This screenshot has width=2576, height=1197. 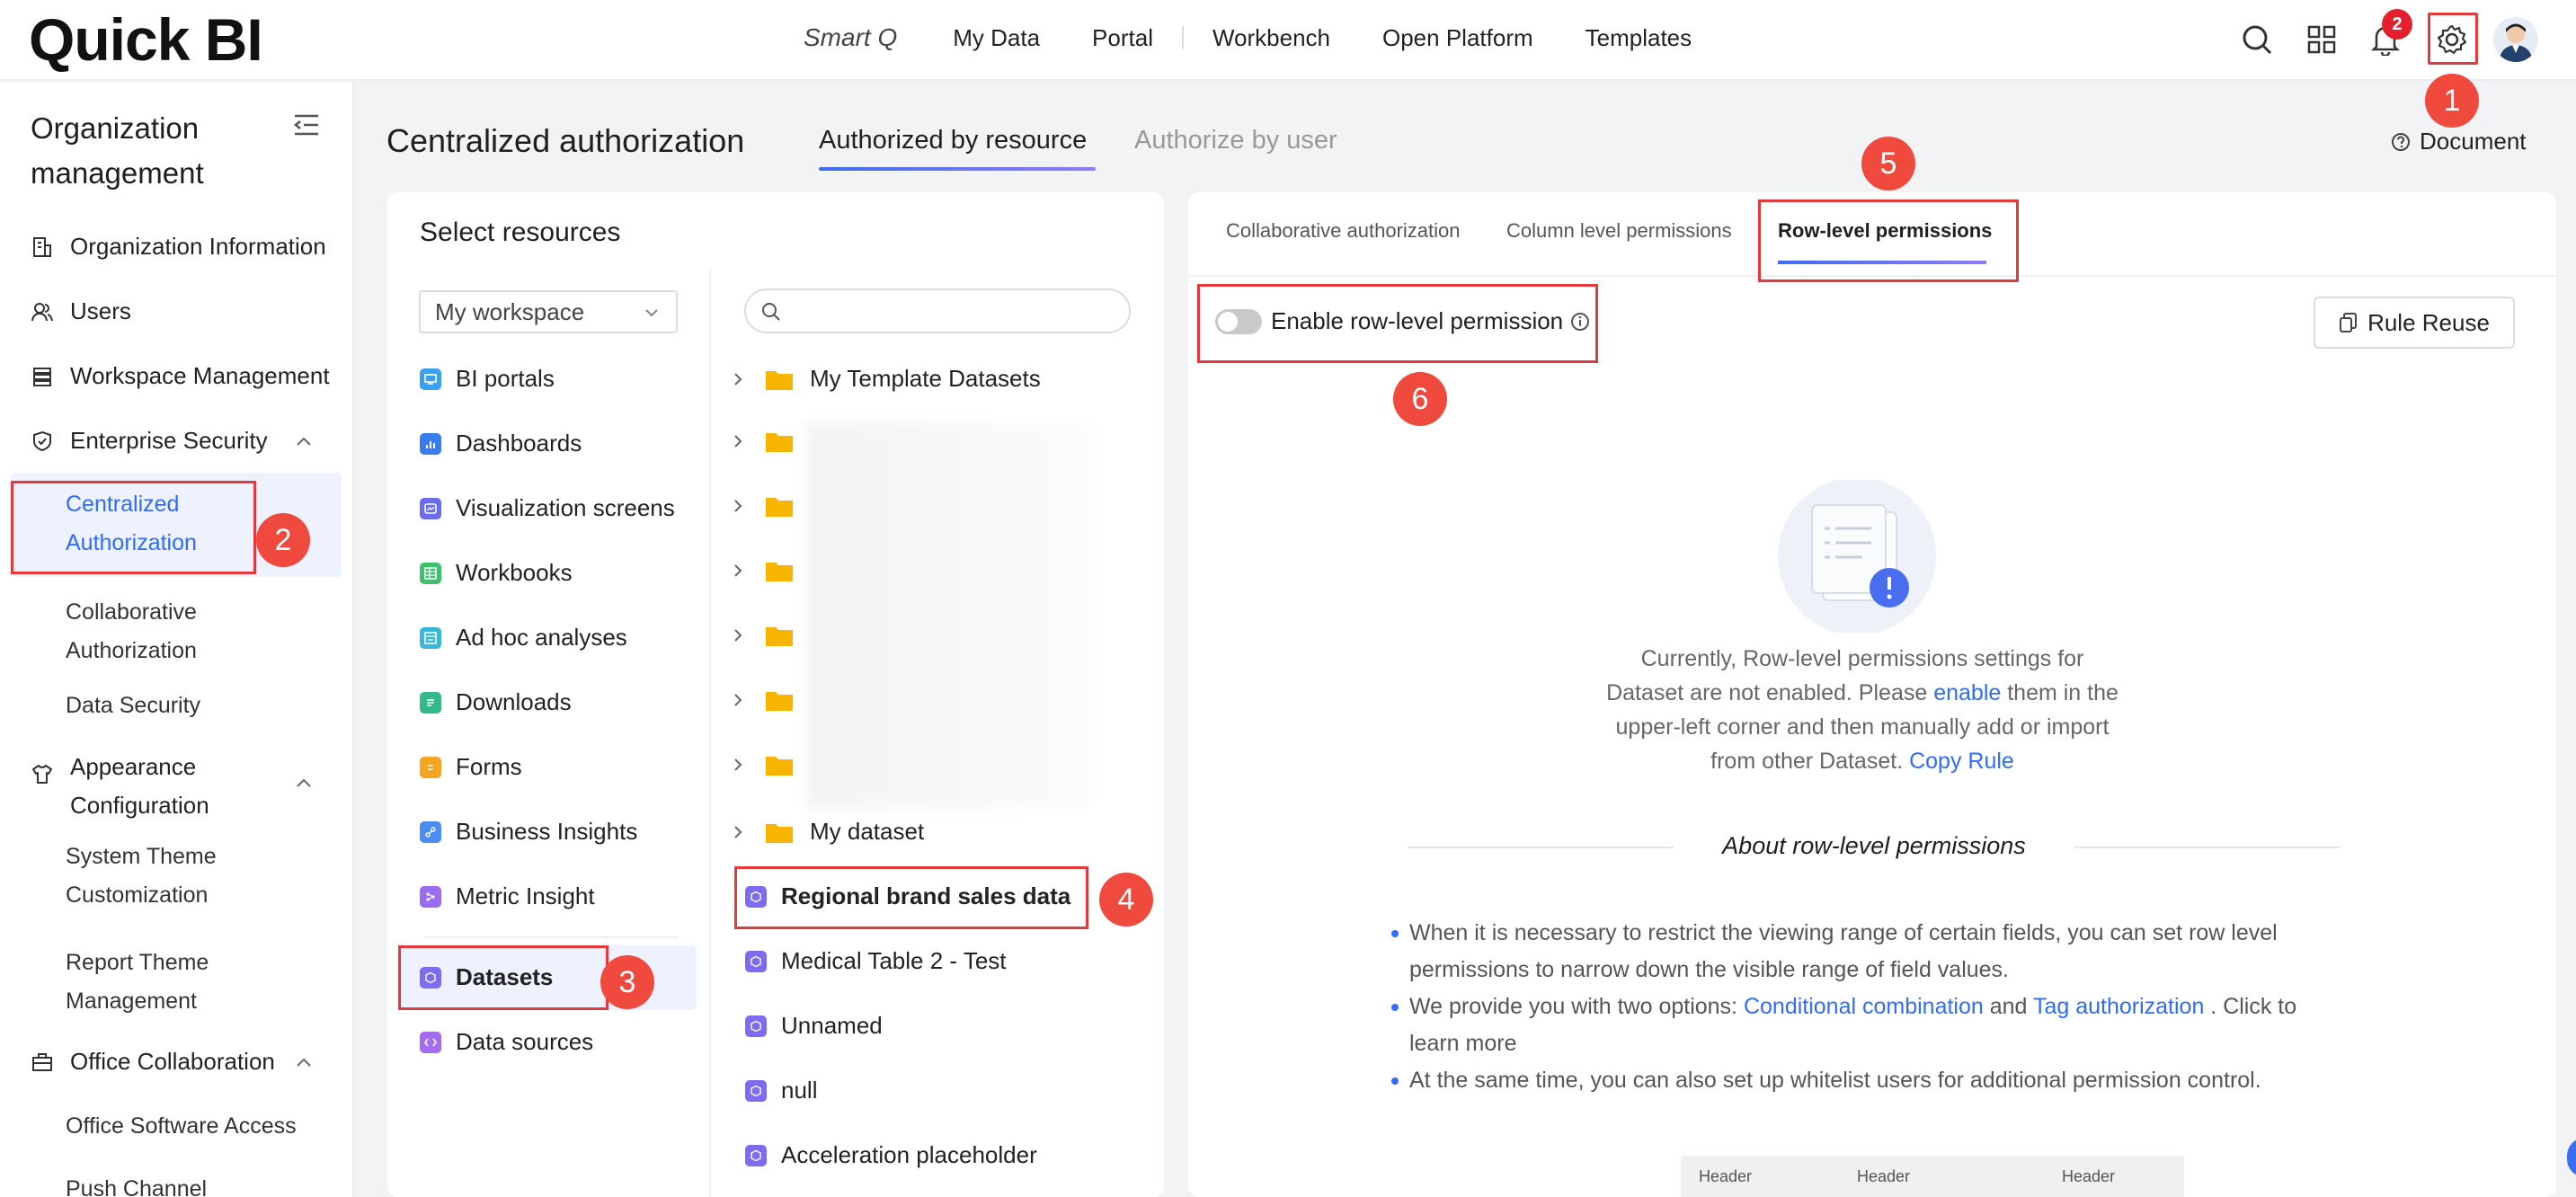 What do you see at coordinates (894, 960) in the screenshot?
I see `dataset-label: Medical Table 2 - Test` at bounding box center [894, 960].